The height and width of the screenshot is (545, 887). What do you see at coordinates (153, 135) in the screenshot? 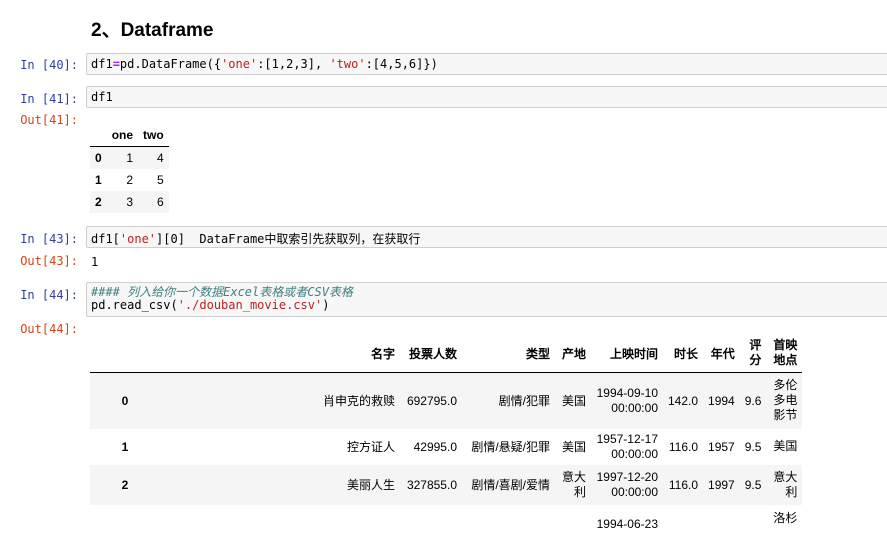
I see `column-header: two` at bounding box center [153, 135].